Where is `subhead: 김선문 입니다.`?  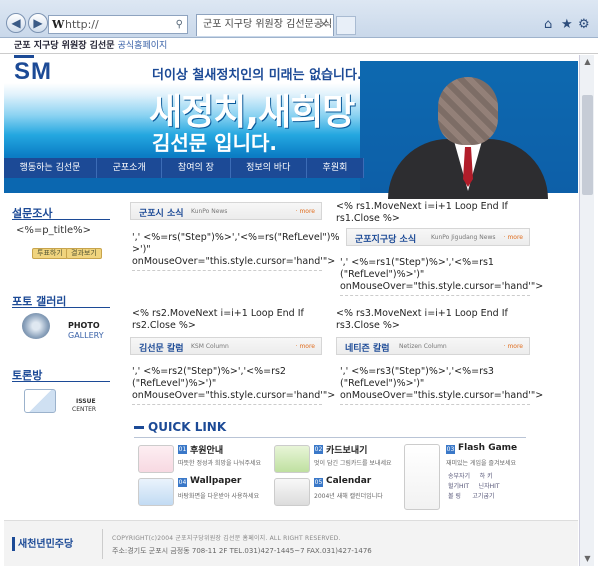
subhead: 김선문 입니다. is located at coordinates (214, 143).